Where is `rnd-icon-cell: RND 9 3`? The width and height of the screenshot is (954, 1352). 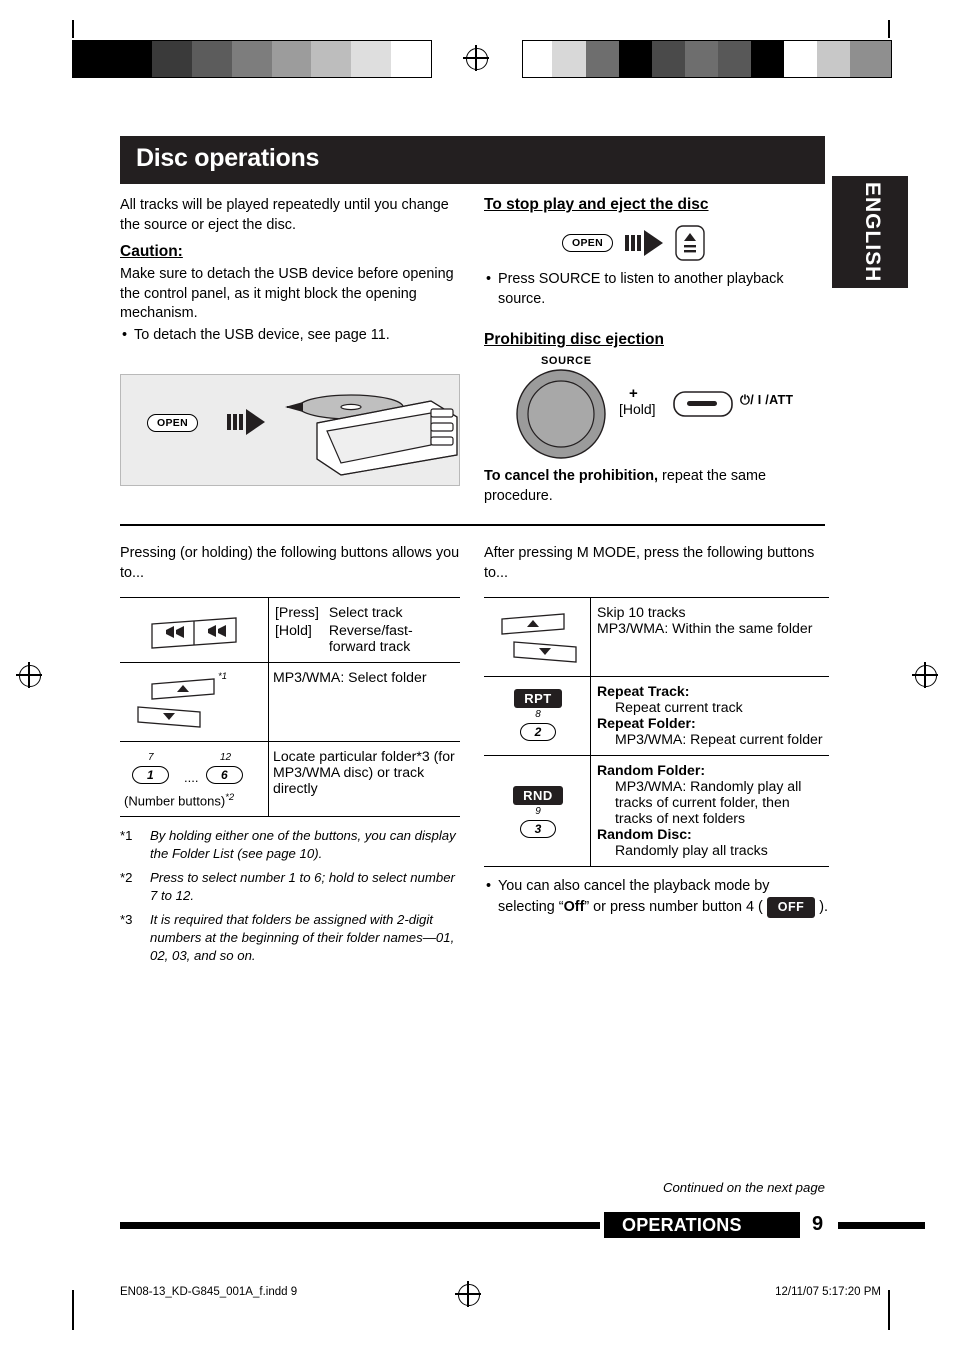
rnd-icon-cell: RND 9 3 is located at coordinates (537, 811).